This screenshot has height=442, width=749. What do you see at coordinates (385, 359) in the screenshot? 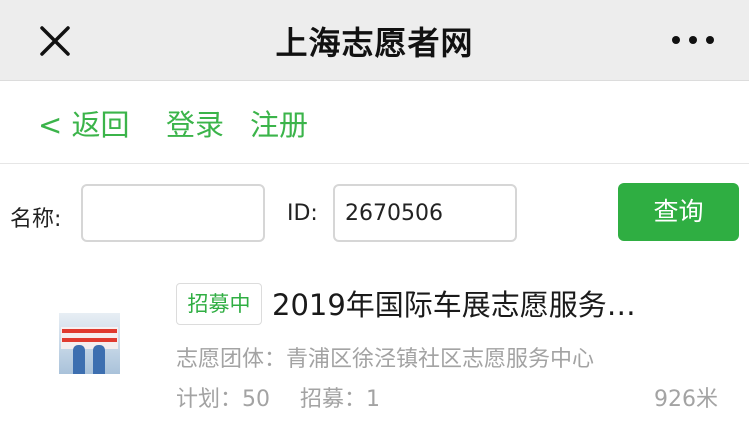
I see `item-org: 志愿团体：青浦区徐泾镇社区志愿服务中心` at bounding box center [385, 359].